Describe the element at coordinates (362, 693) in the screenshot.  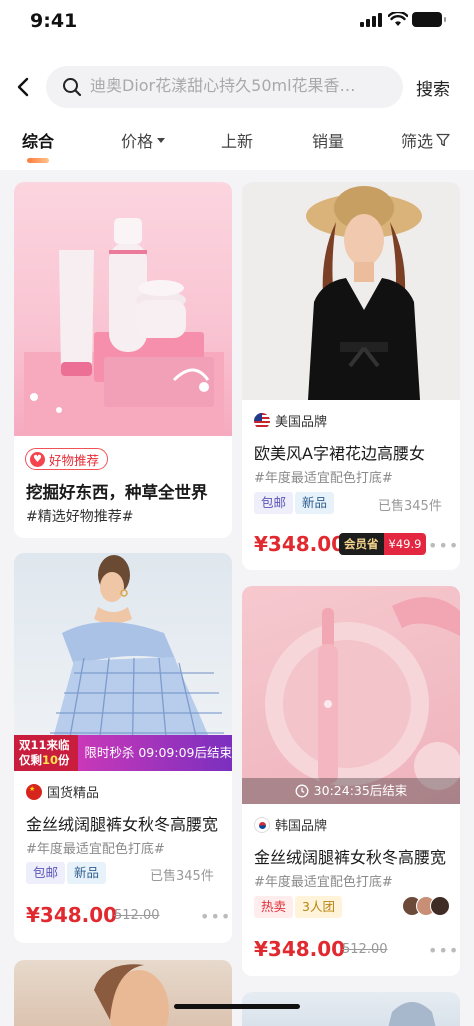
I see `toothbrush-illustration` at that location.